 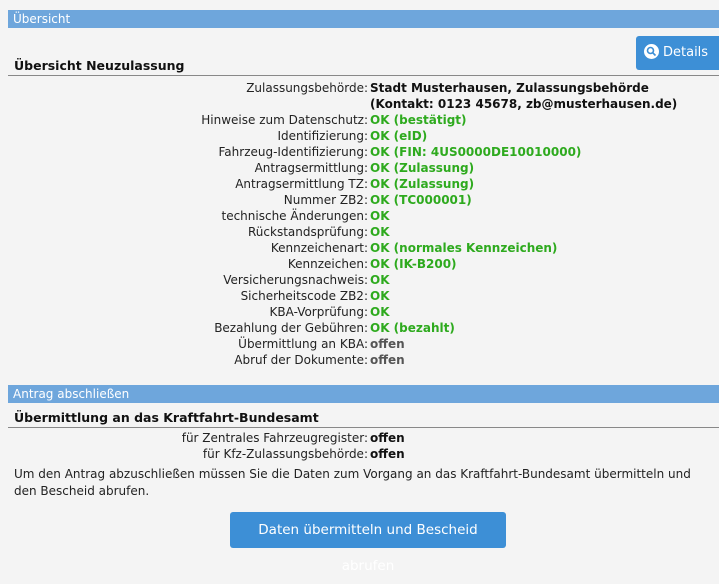 I want to click on status-row: Versicherungsnachweis: OK, so click(x=359, y=280).